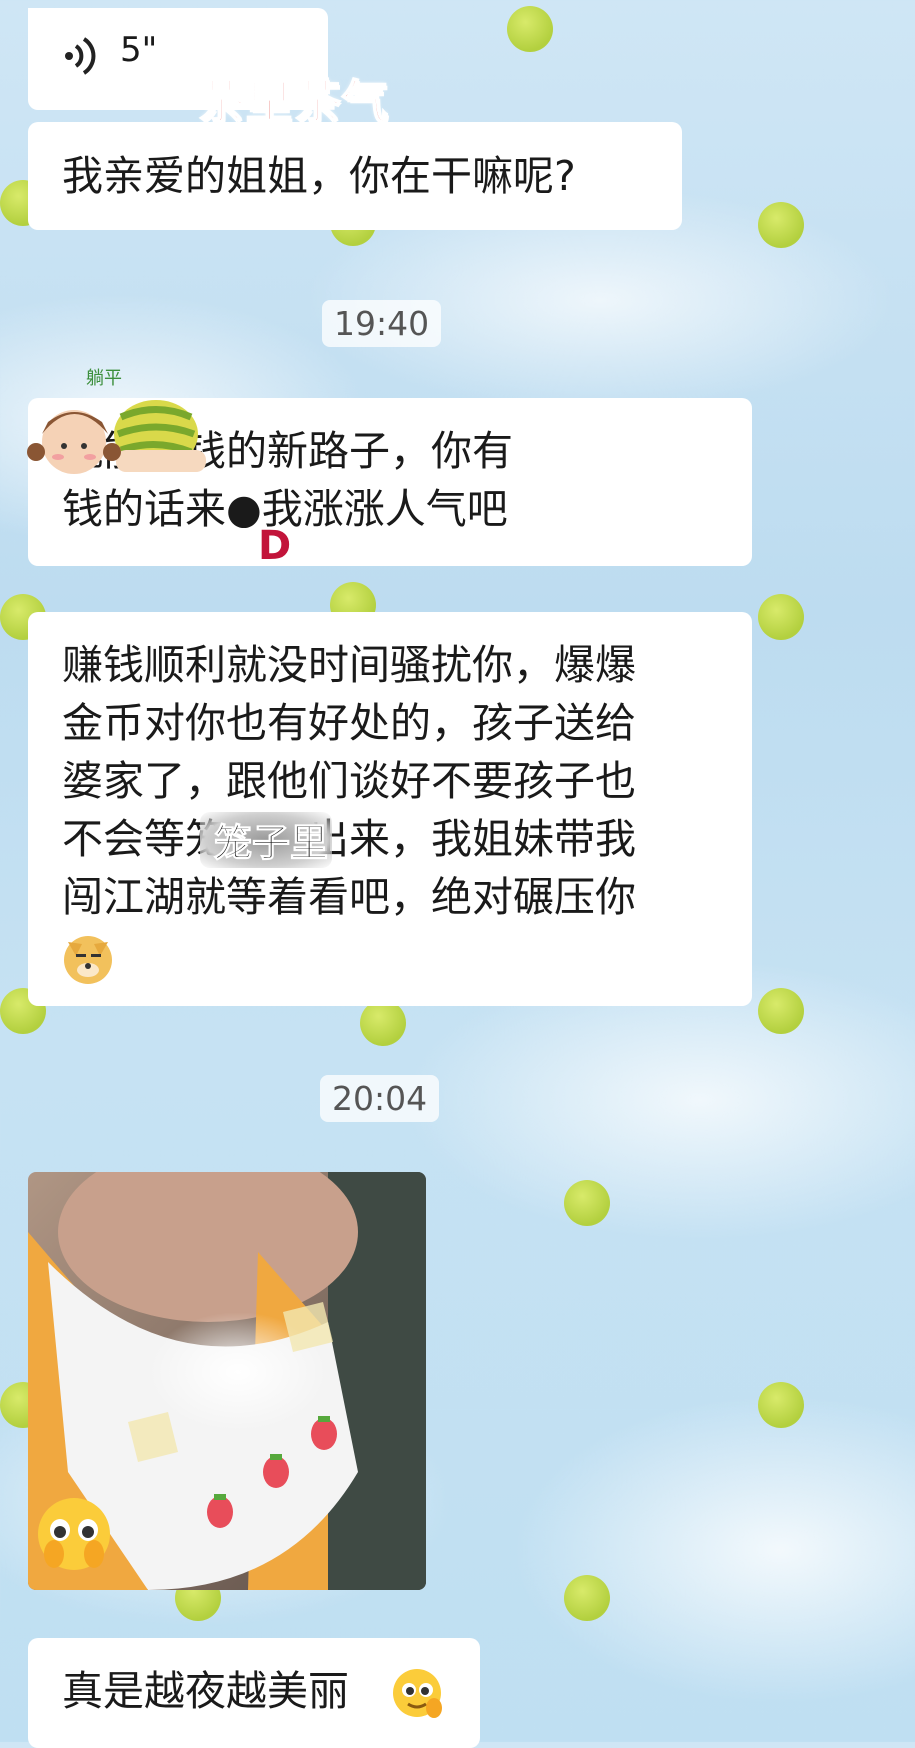 The width and height of the screenshot is (915, 1748). Describe the element at coordinates (319, 176) in the screenshot. I see `message-text: 我亲爱的姐姐，你在干嘛呢?` at that location.